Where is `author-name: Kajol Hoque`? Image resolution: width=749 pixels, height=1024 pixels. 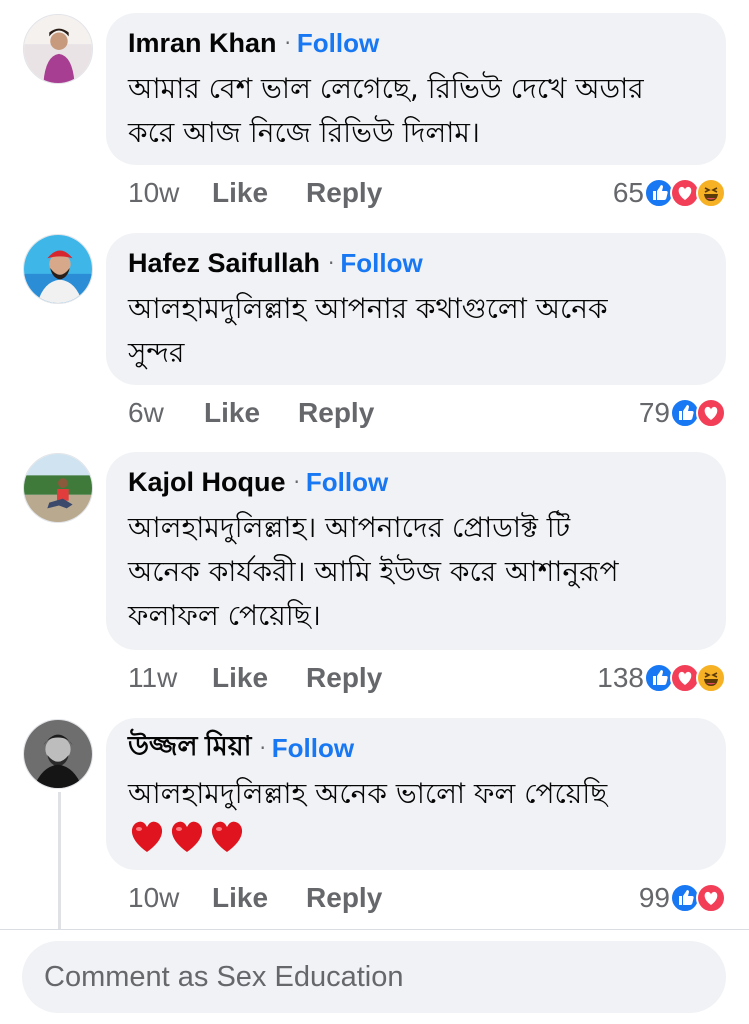 author-name: Kajol Hoque is located at coordinates (207, 482).